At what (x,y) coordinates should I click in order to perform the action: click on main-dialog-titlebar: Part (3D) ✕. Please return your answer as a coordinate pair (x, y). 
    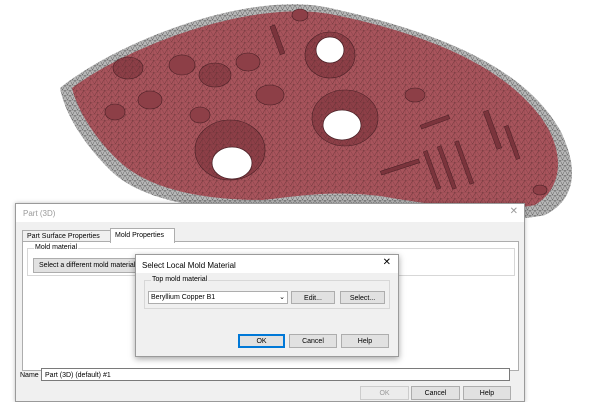
    Looking at the image, I should click on (270, 213).